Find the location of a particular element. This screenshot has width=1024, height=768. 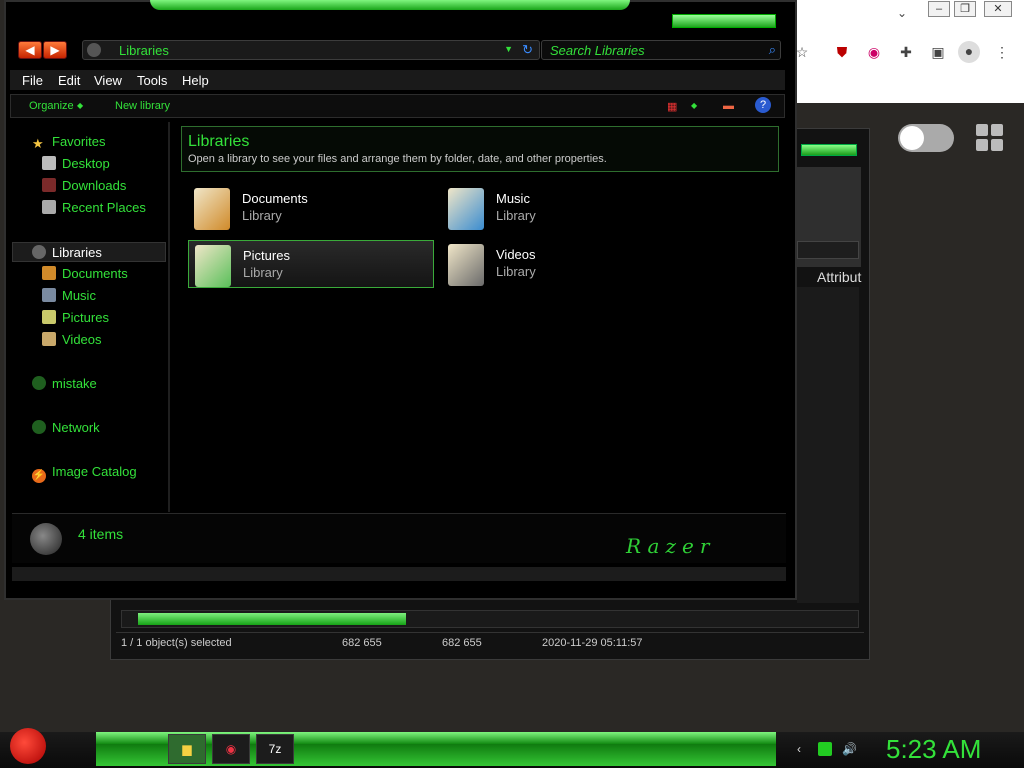

new-library-button: New library is located at coordinates (142, 106).